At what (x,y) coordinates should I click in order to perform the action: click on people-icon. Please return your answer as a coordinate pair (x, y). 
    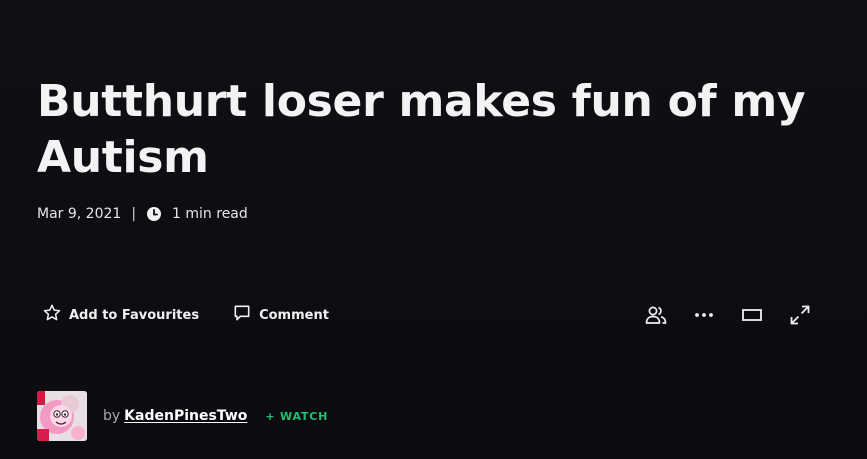
    Looking at the image, I should click on (656, 315).